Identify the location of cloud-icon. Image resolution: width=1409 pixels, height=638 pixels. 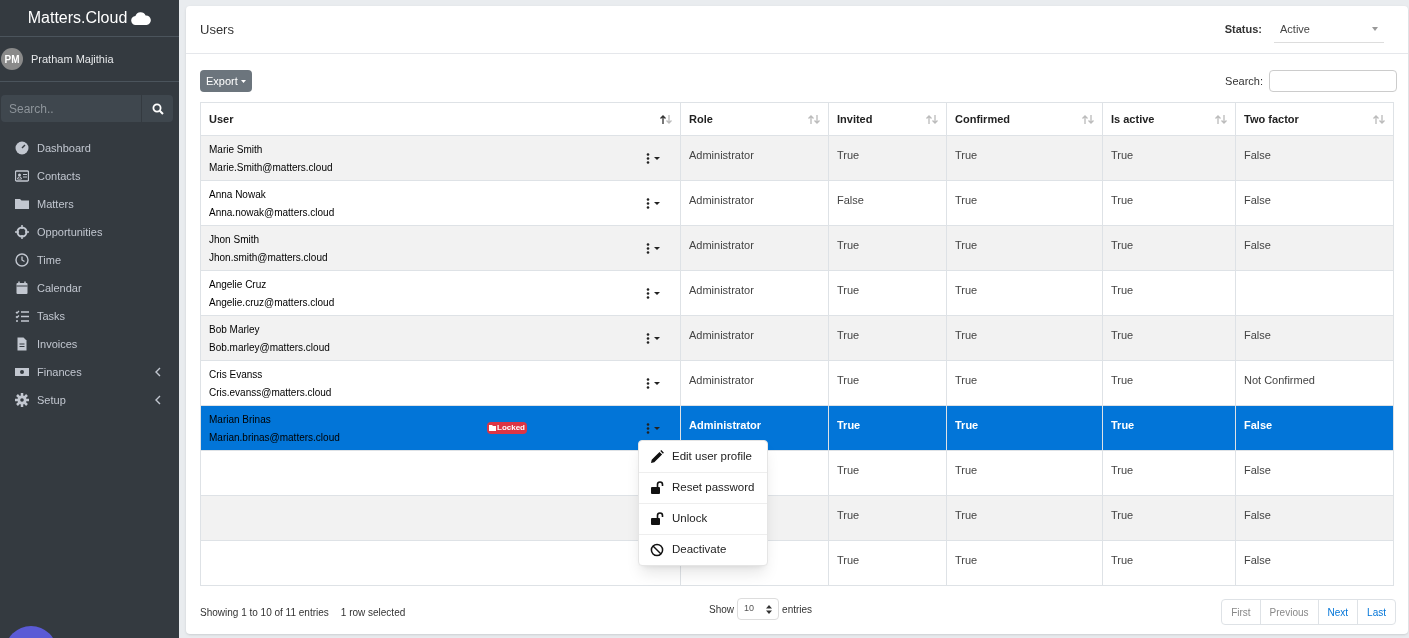
(141, 18).